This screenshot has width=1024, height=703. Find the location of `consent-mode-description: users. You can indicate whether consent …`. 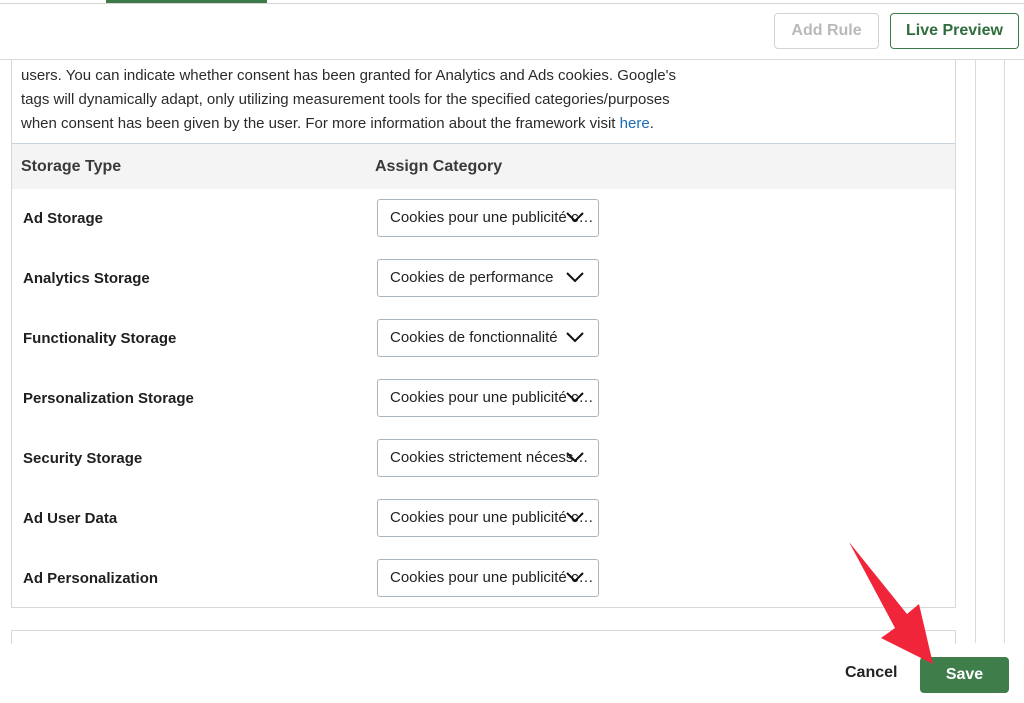

consent-mode-description: users. You can indicate whether consent … is located at coordinates (361, 100).